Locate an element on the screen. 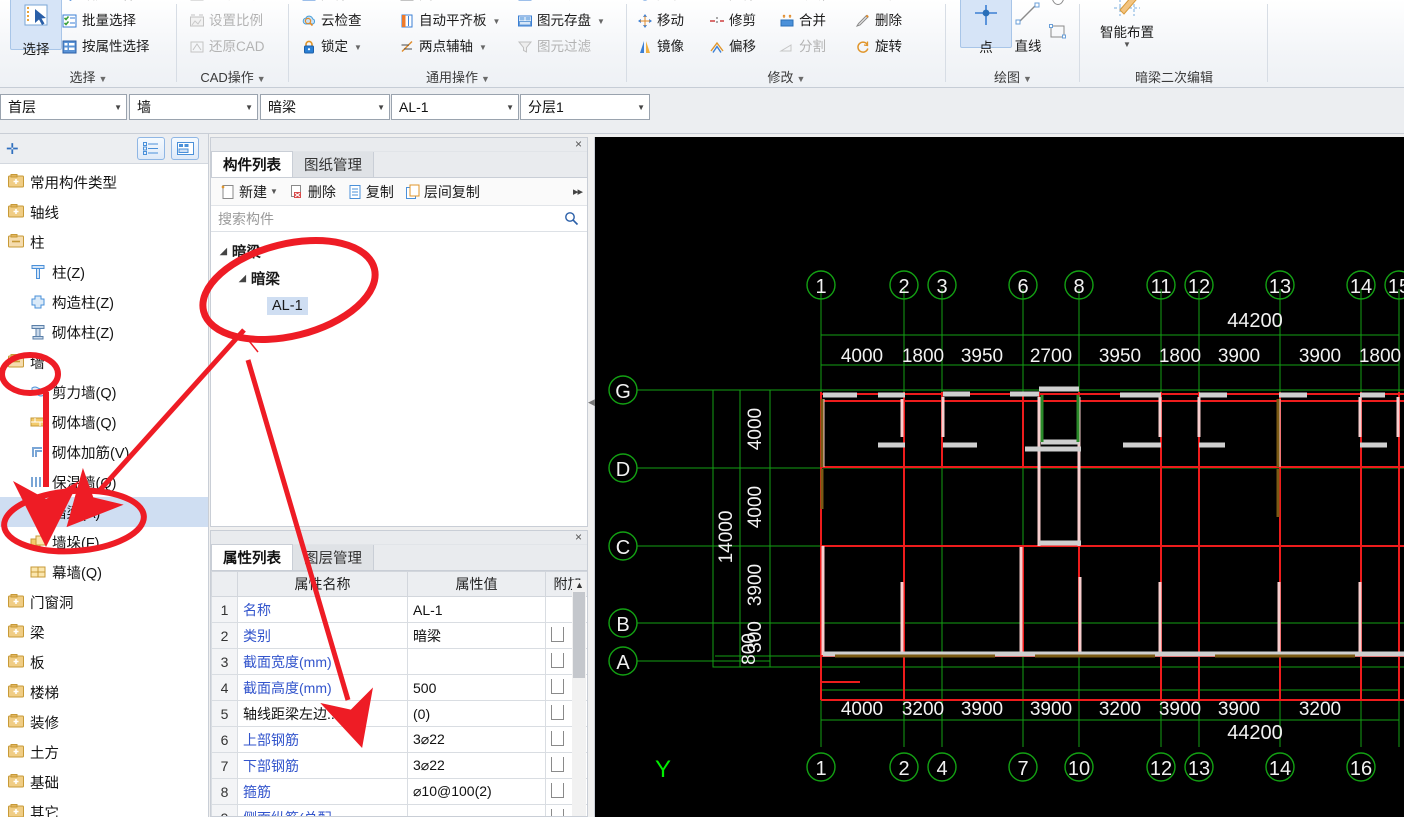 The height and width of the screenshot is (817, 1404). detail-view-toggle is located at coordinates (185, 148).